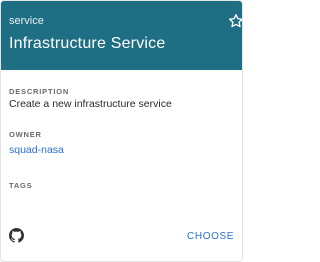 The width and height of the screenshot is (320, 262). I want to click on owner-label: OWNER, so click(25, 134).